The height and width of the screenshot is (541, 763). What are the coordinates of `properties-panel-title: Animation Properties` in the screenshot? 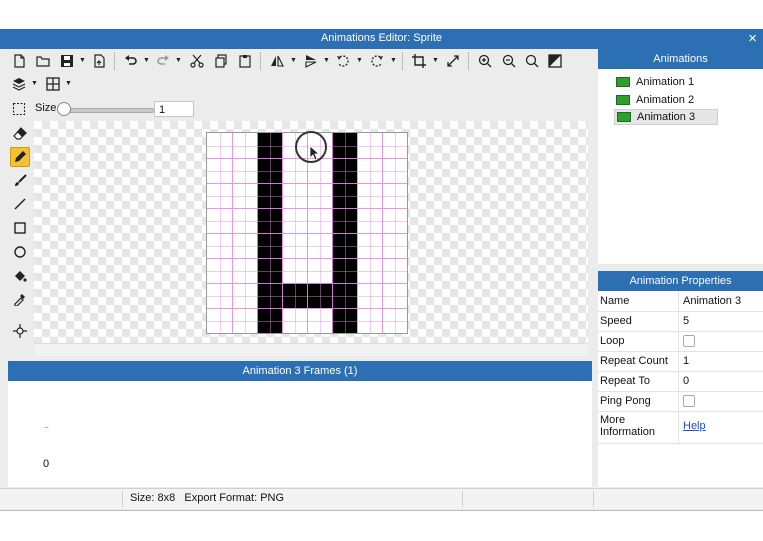 It's located at (680, 281).